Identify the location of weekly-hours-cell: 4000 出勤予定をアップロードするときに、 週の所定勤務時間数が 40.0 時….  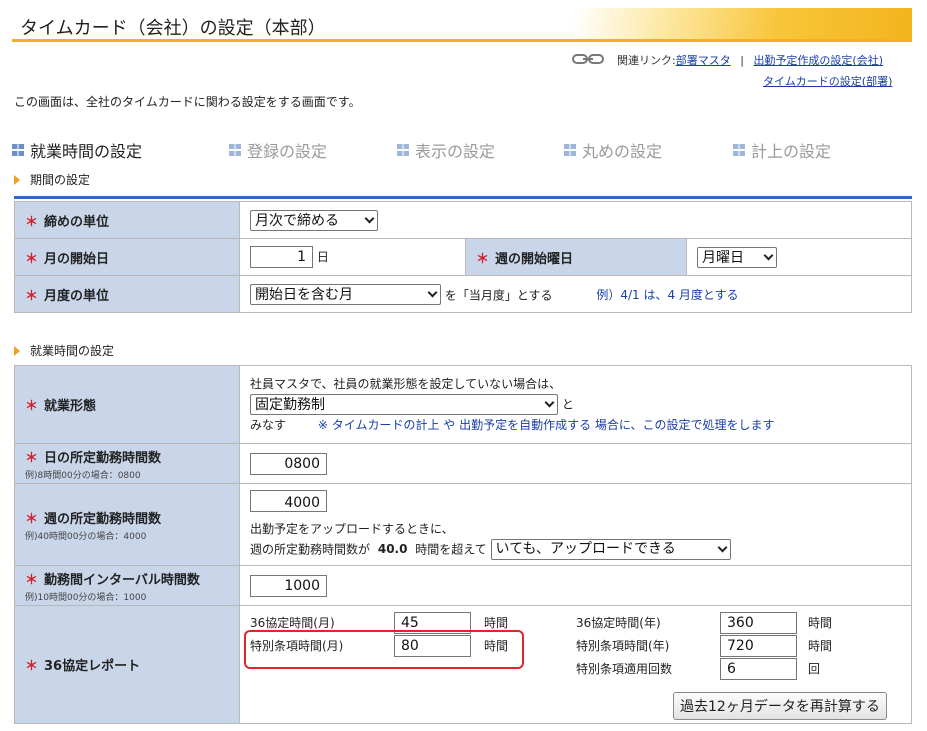
(575, 524).